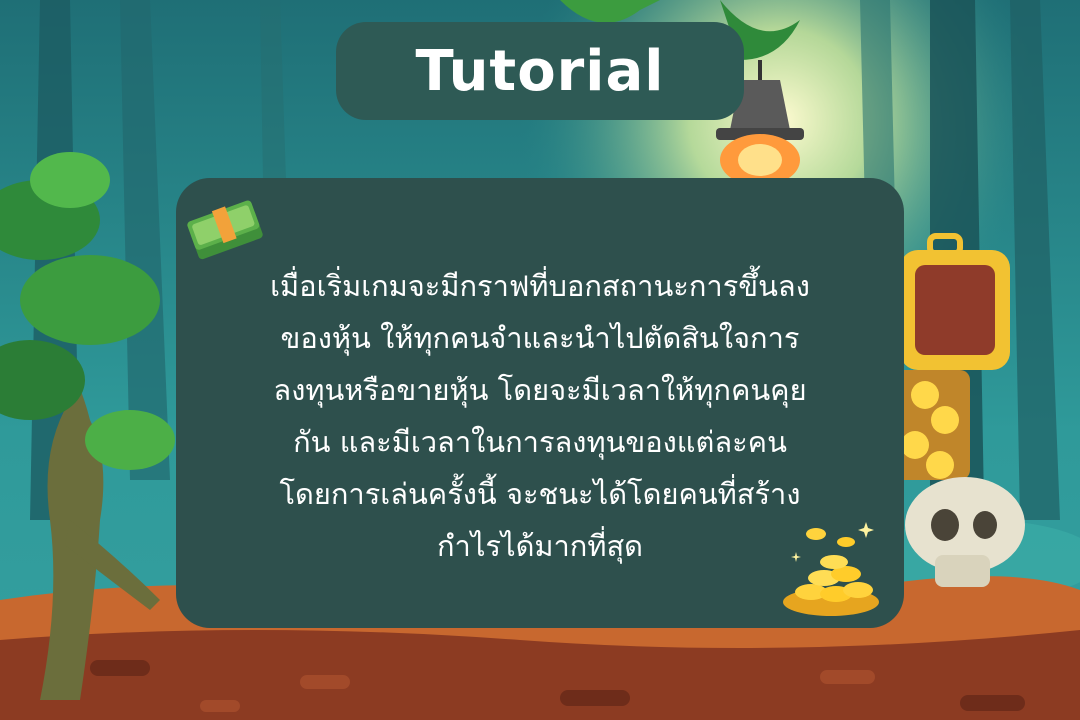 This screenshot has height=720, width=1080. I want to click on tutorial-line: ลงทุนหรือขายหุ้น โดยจะมีเวลาให้ทุกคนคุย, so click(540, 390).